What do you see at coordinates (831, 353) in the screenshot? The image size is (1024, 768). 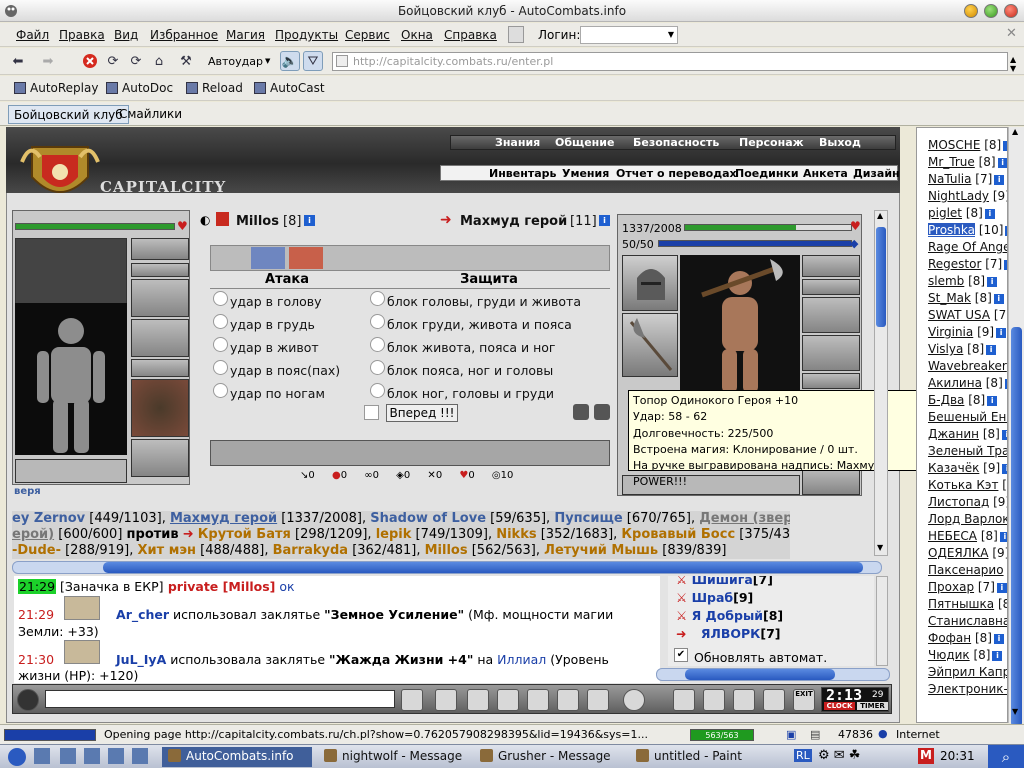 I see `gloves-slot` at bounding box center [831, 353].